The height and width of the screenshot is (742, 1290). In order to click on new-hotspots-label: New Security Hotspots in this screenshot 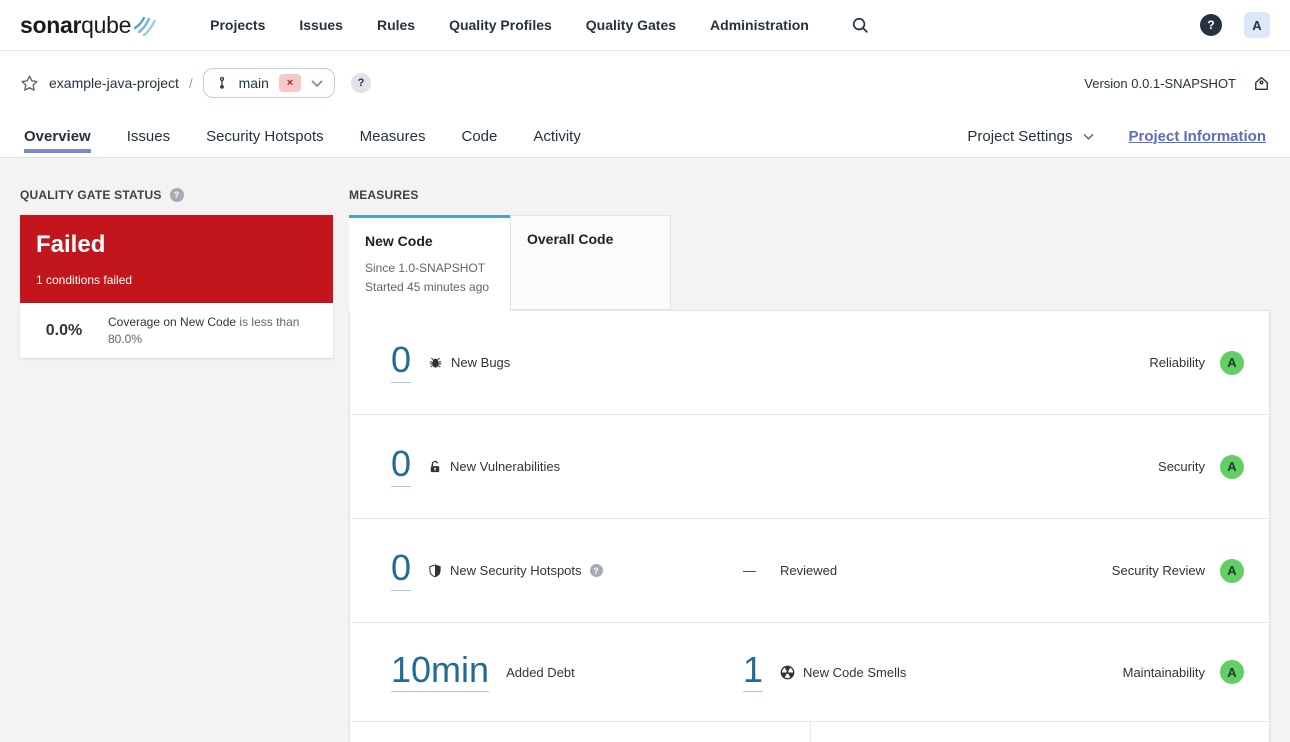, I will do `click(516, 570)`.